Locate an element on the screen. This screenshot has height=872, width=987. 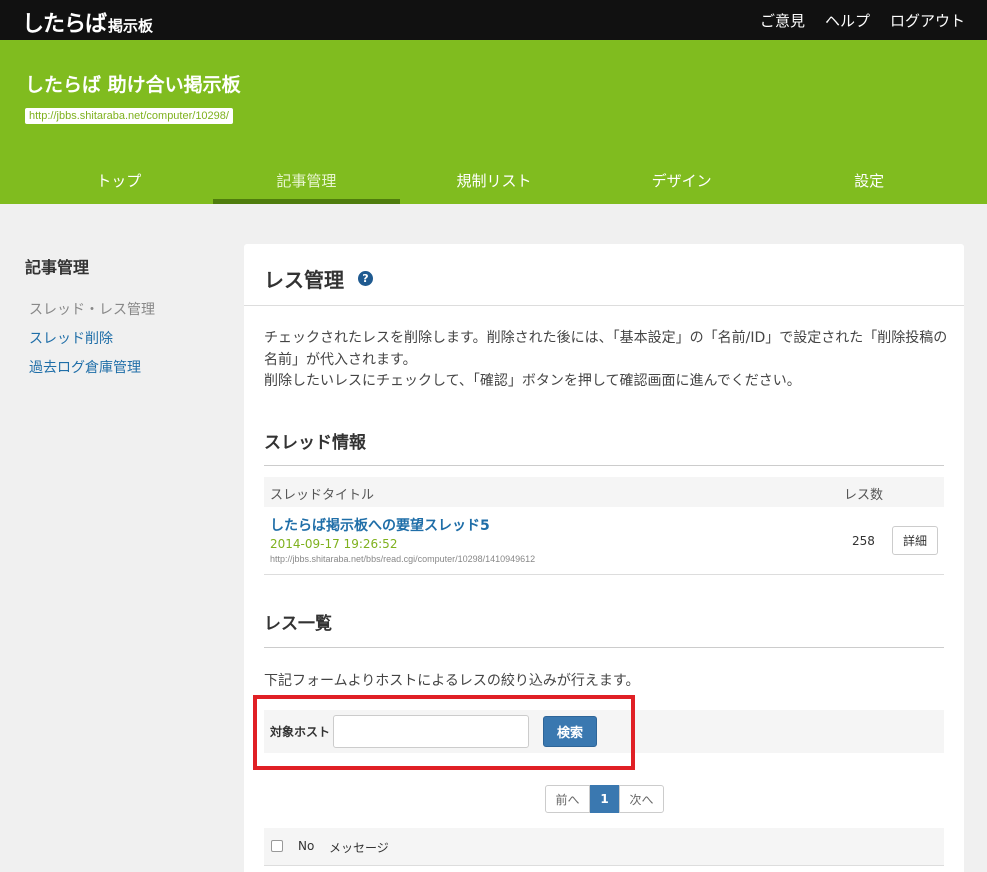
tab-article-management: 記事管理 is located at coordinates (306, 181).